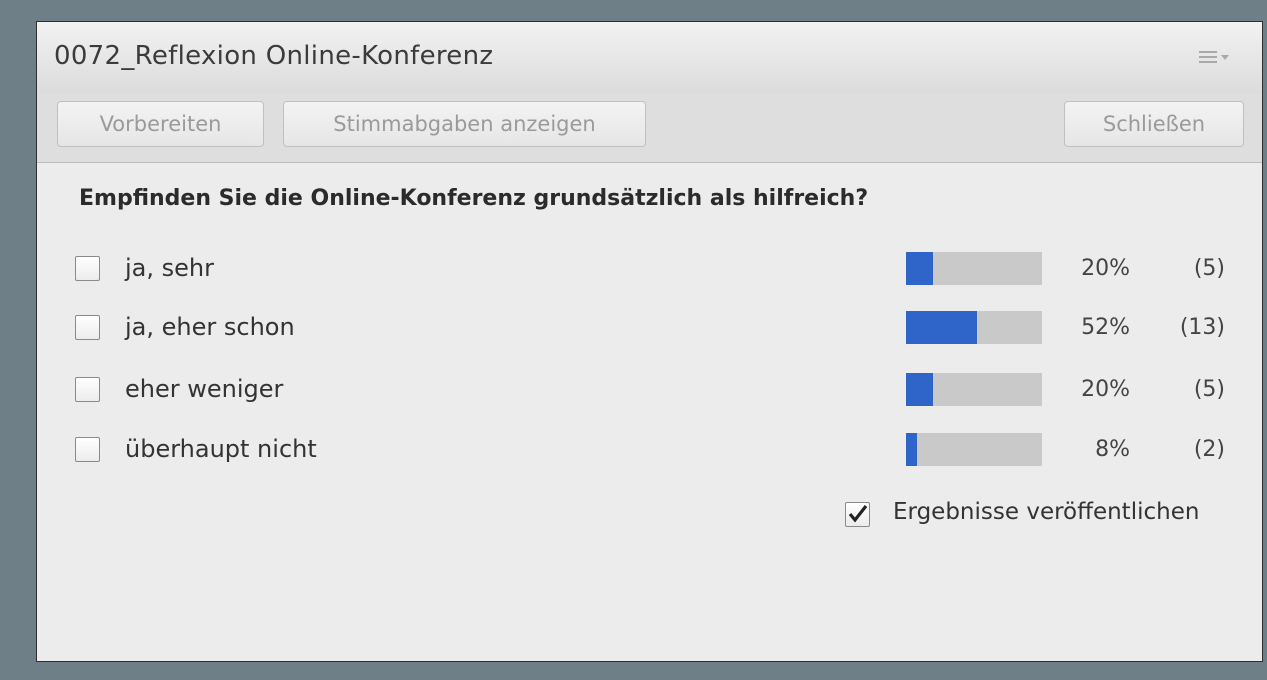  What do you see at coordinates (1105, 327) in the screenshot?
I see `option-percent: 52%` at bounding box center [1105, 327].